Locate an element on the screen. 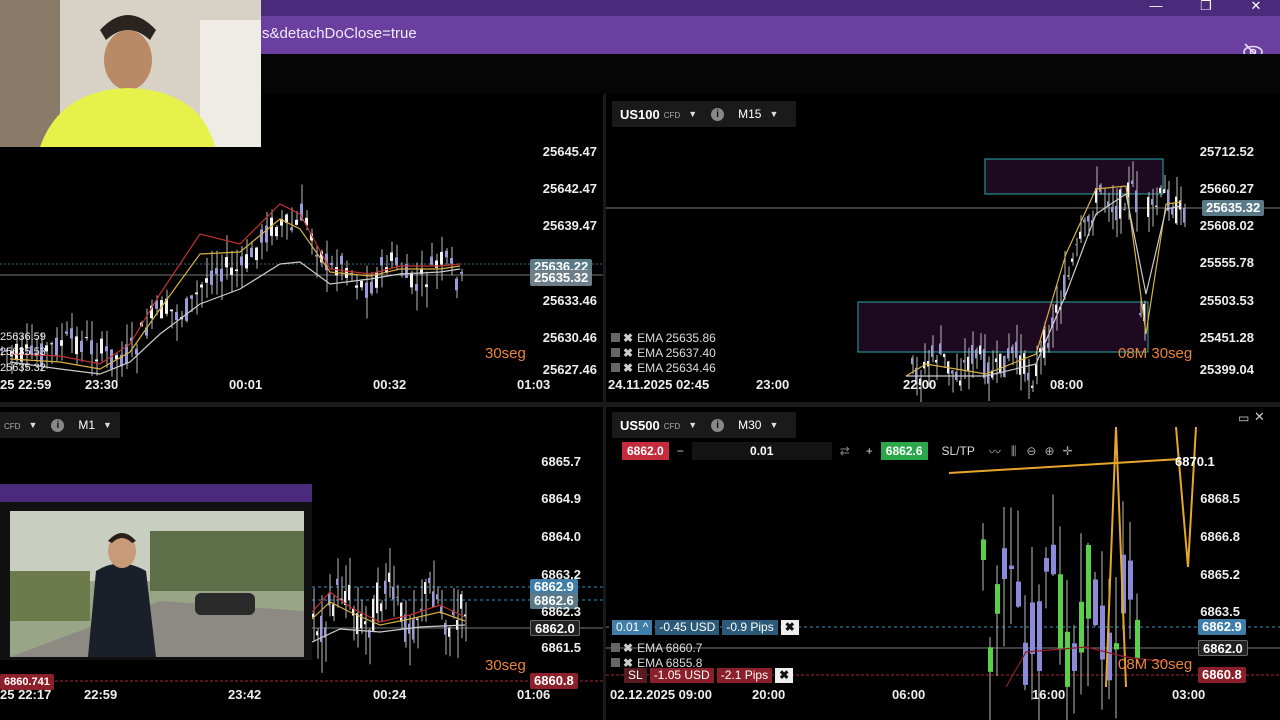  x-label: 06:00 is located at coordinates (909, 694).